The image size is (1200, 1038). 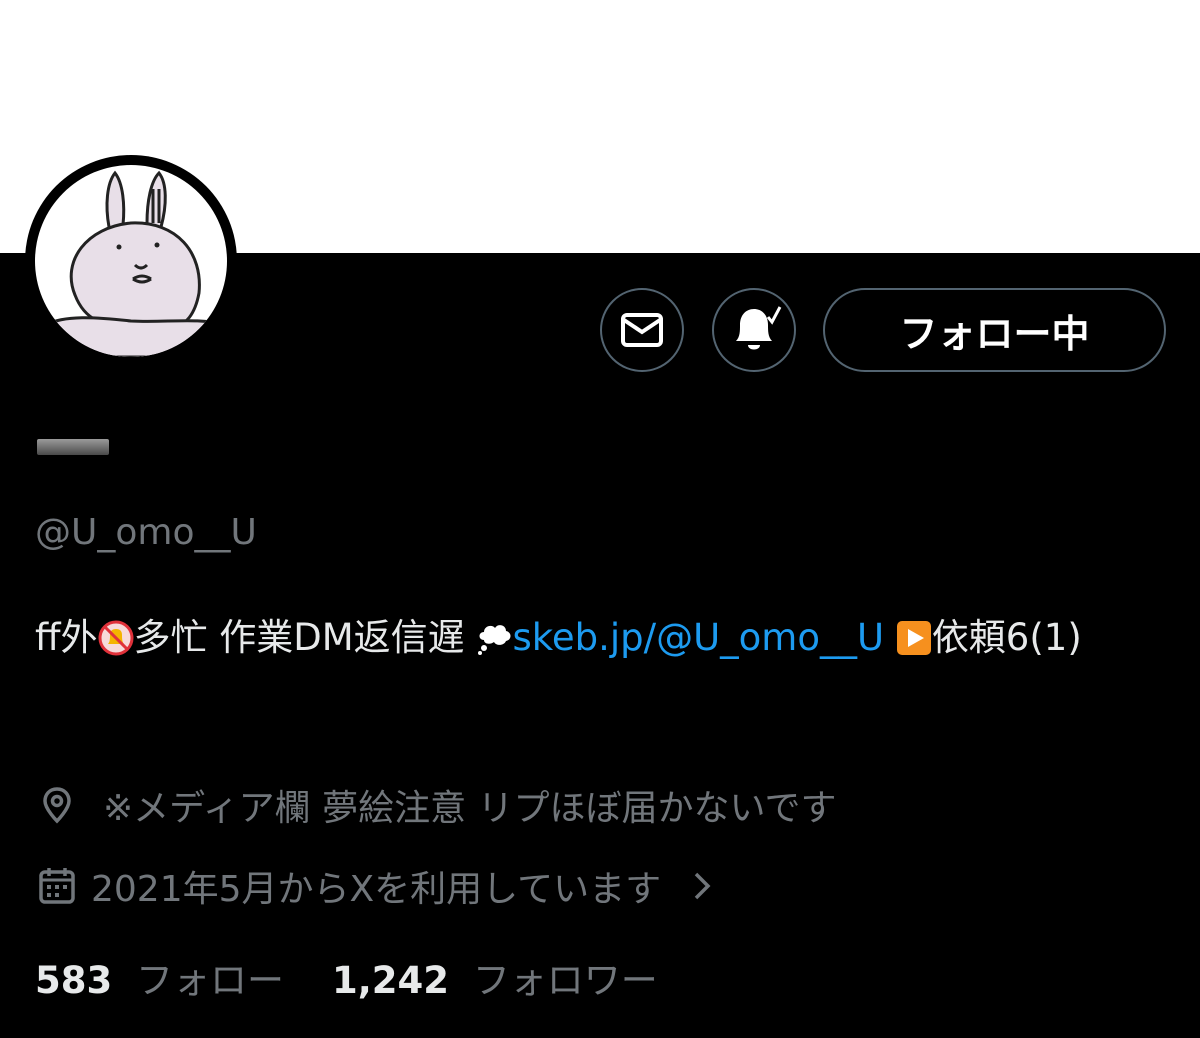 I want to click on profile-bio: ff外 多忙 作業DM返信遅 skeb.jp/@U_omo__U 依頼6(1), so click(x=600, y=638).